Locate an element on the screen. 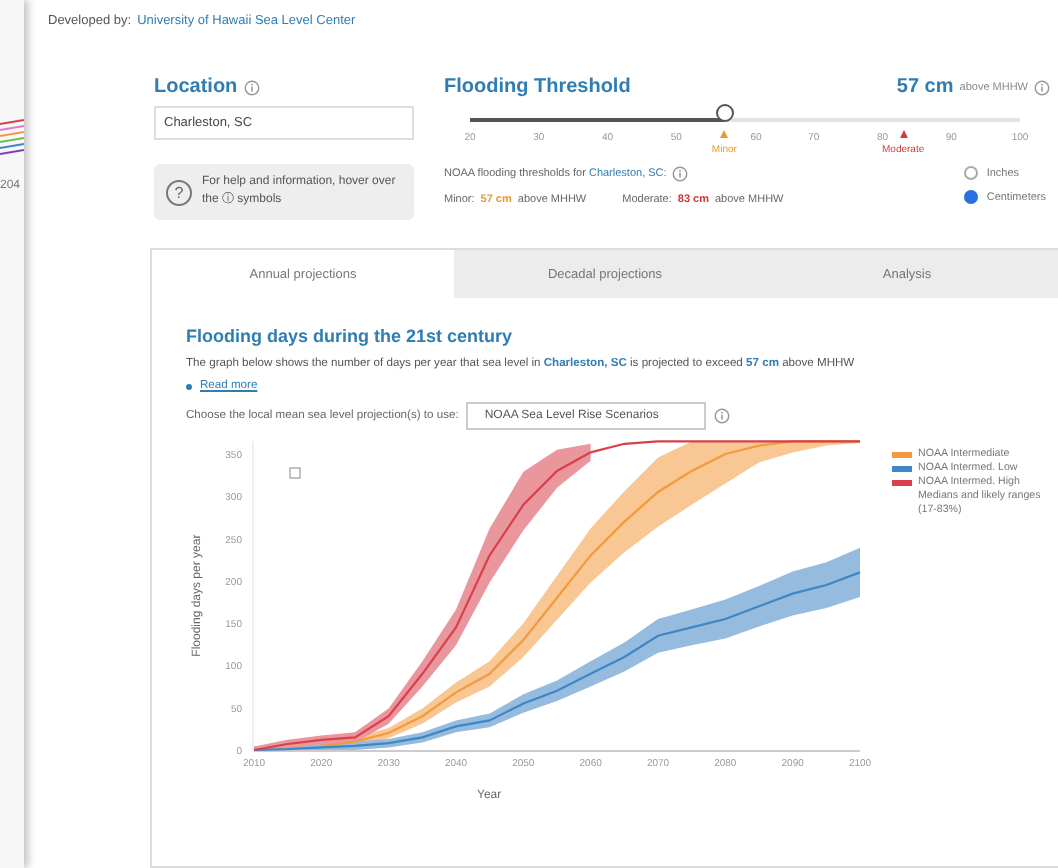  help-icon: ? is located at coordinates (179, 192).